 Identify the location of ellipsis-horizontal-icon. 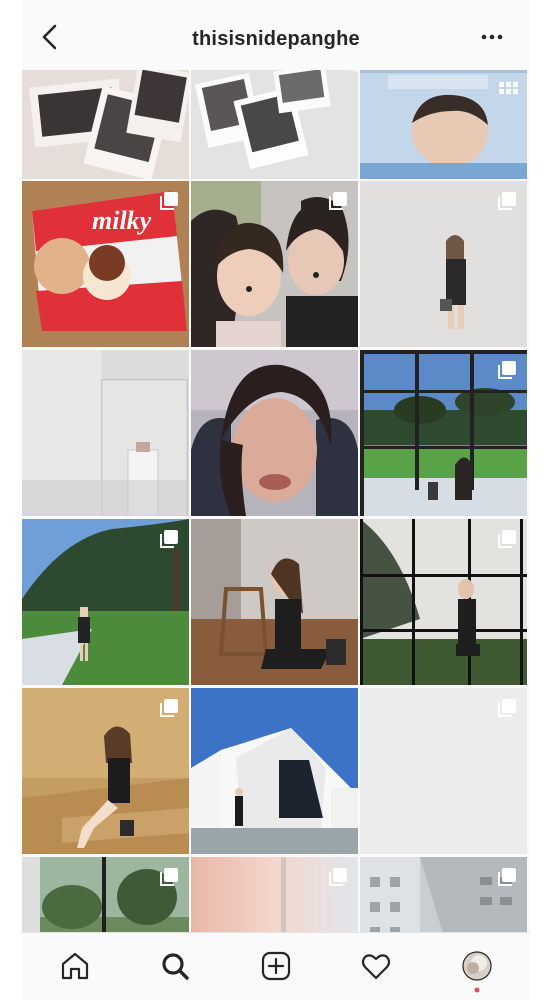
(492, 37).